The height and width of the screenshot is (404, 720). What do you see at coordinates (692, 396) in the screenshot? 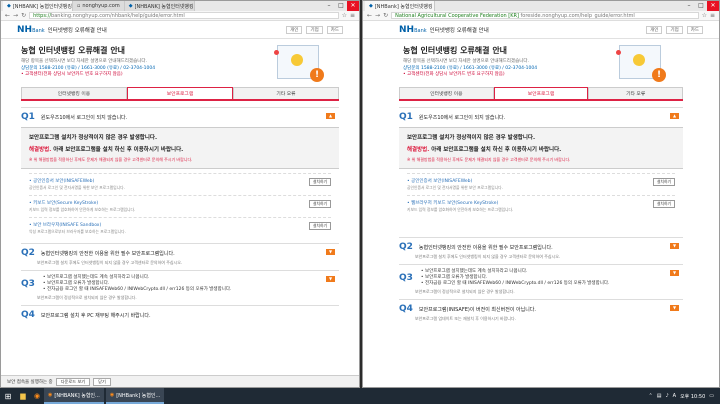
I see `clock: 오후 10:50` at bounding box center [692, 396].